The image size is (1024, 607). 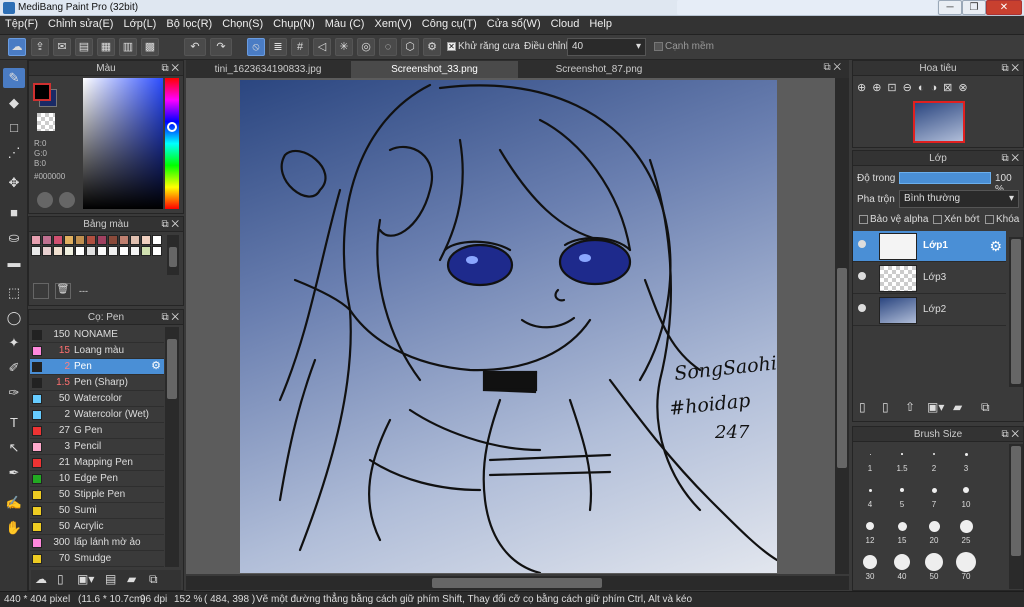 What do you see at coordinates (870, 461) in the screenshot?
I see `brush-size-cell: 1` at bounding box center [870, 461].